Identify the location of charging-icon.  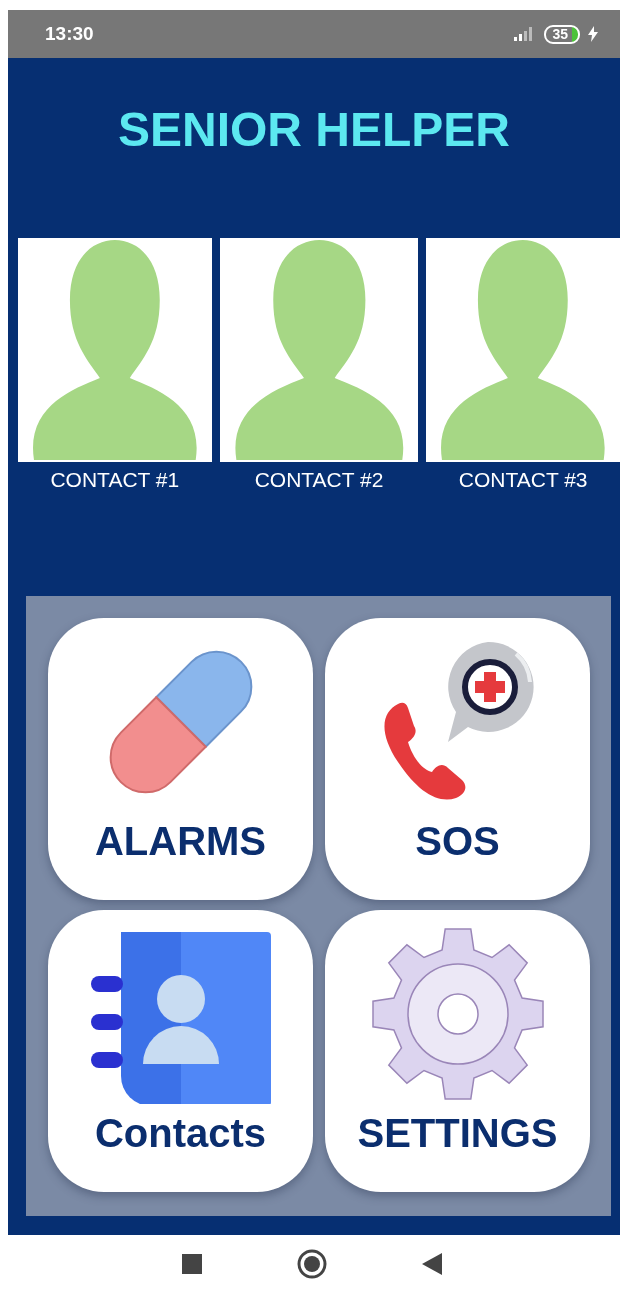
(593, 34).